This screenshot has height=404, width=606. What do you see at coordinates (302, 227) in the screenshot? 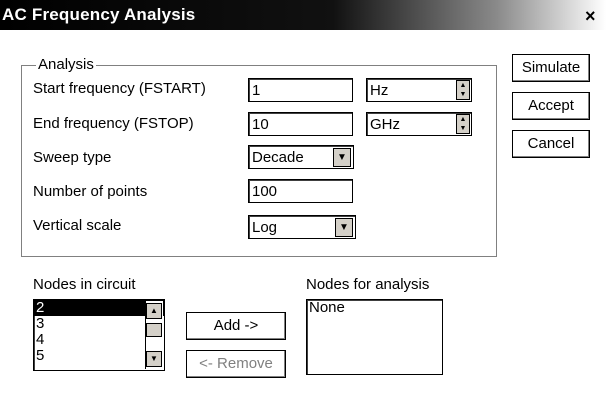
I see `vertical-scale-select: Log ▼` at bounding box center [302, 227].